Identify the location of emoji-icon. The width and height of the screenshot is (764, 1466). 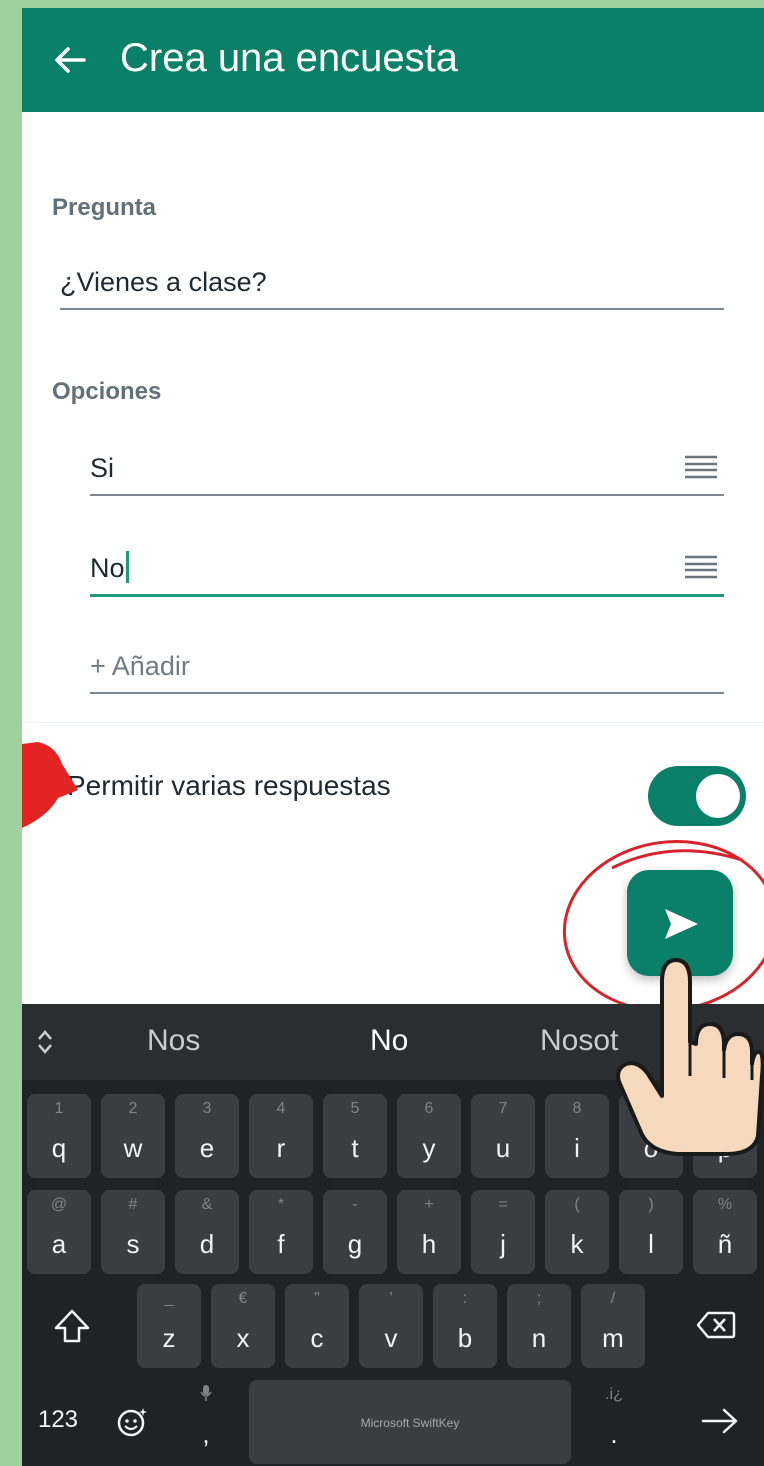
(132, 1422).